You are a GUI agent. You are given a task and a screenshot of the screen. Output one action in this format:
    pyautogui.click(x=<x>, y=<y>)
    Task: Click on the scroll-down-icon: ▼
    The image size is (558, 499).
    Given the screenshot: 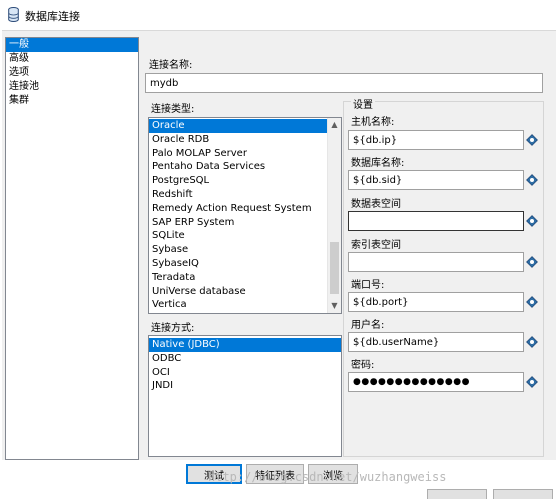 What is the action you would take?
    pyautogui.click(x=334, y=306)
    